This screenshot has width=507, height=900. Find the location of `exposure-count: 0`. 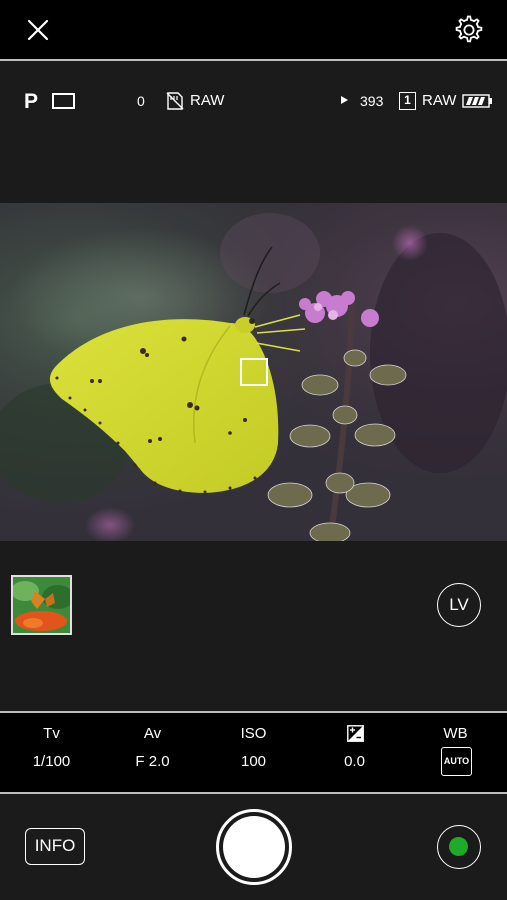

exposure-count: 0 is located at coordinates (141, 101).